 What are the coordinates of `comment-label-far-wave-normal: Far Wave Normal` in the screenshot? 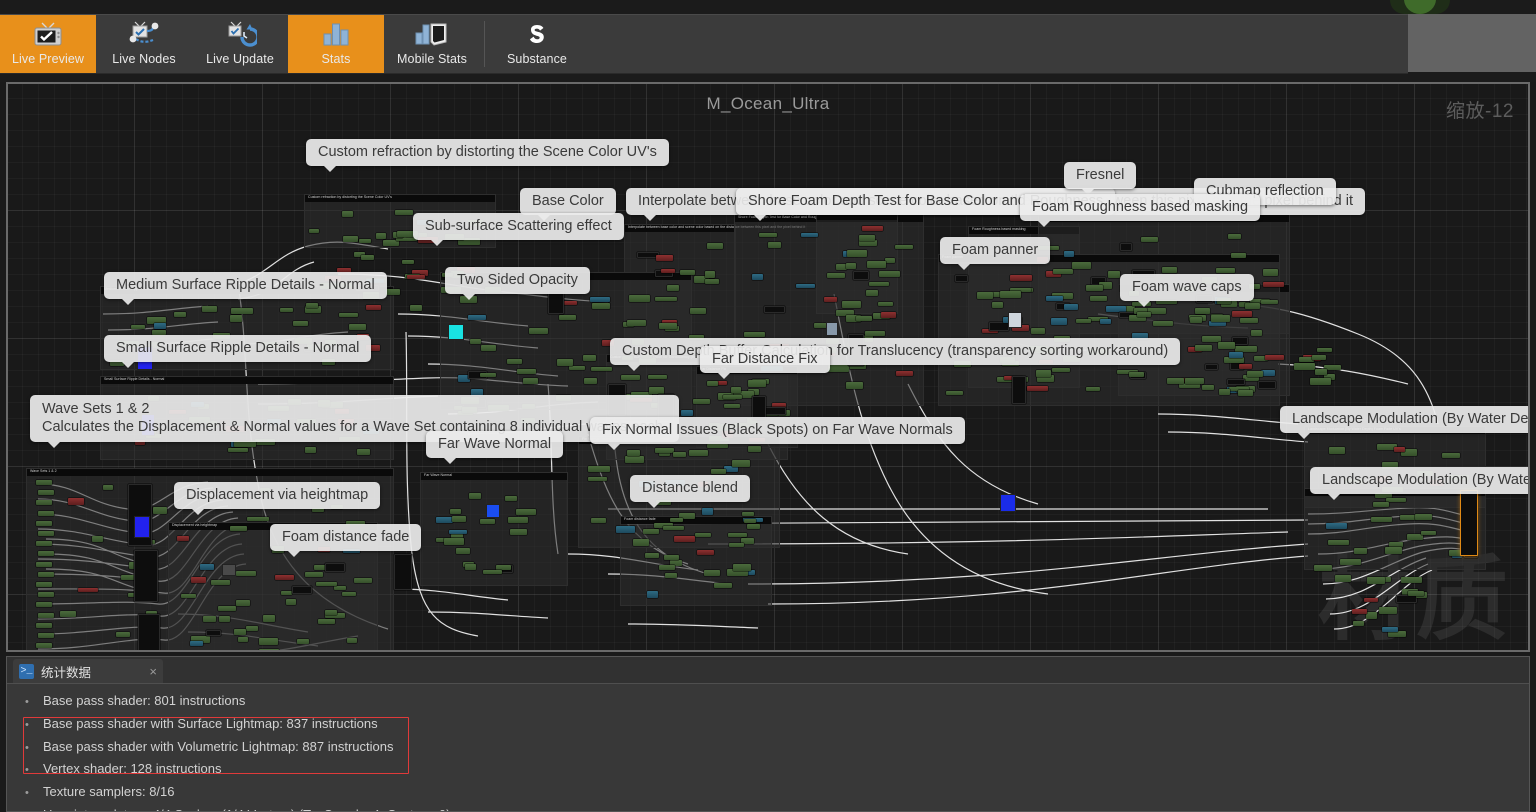 It's located at (495, 448).